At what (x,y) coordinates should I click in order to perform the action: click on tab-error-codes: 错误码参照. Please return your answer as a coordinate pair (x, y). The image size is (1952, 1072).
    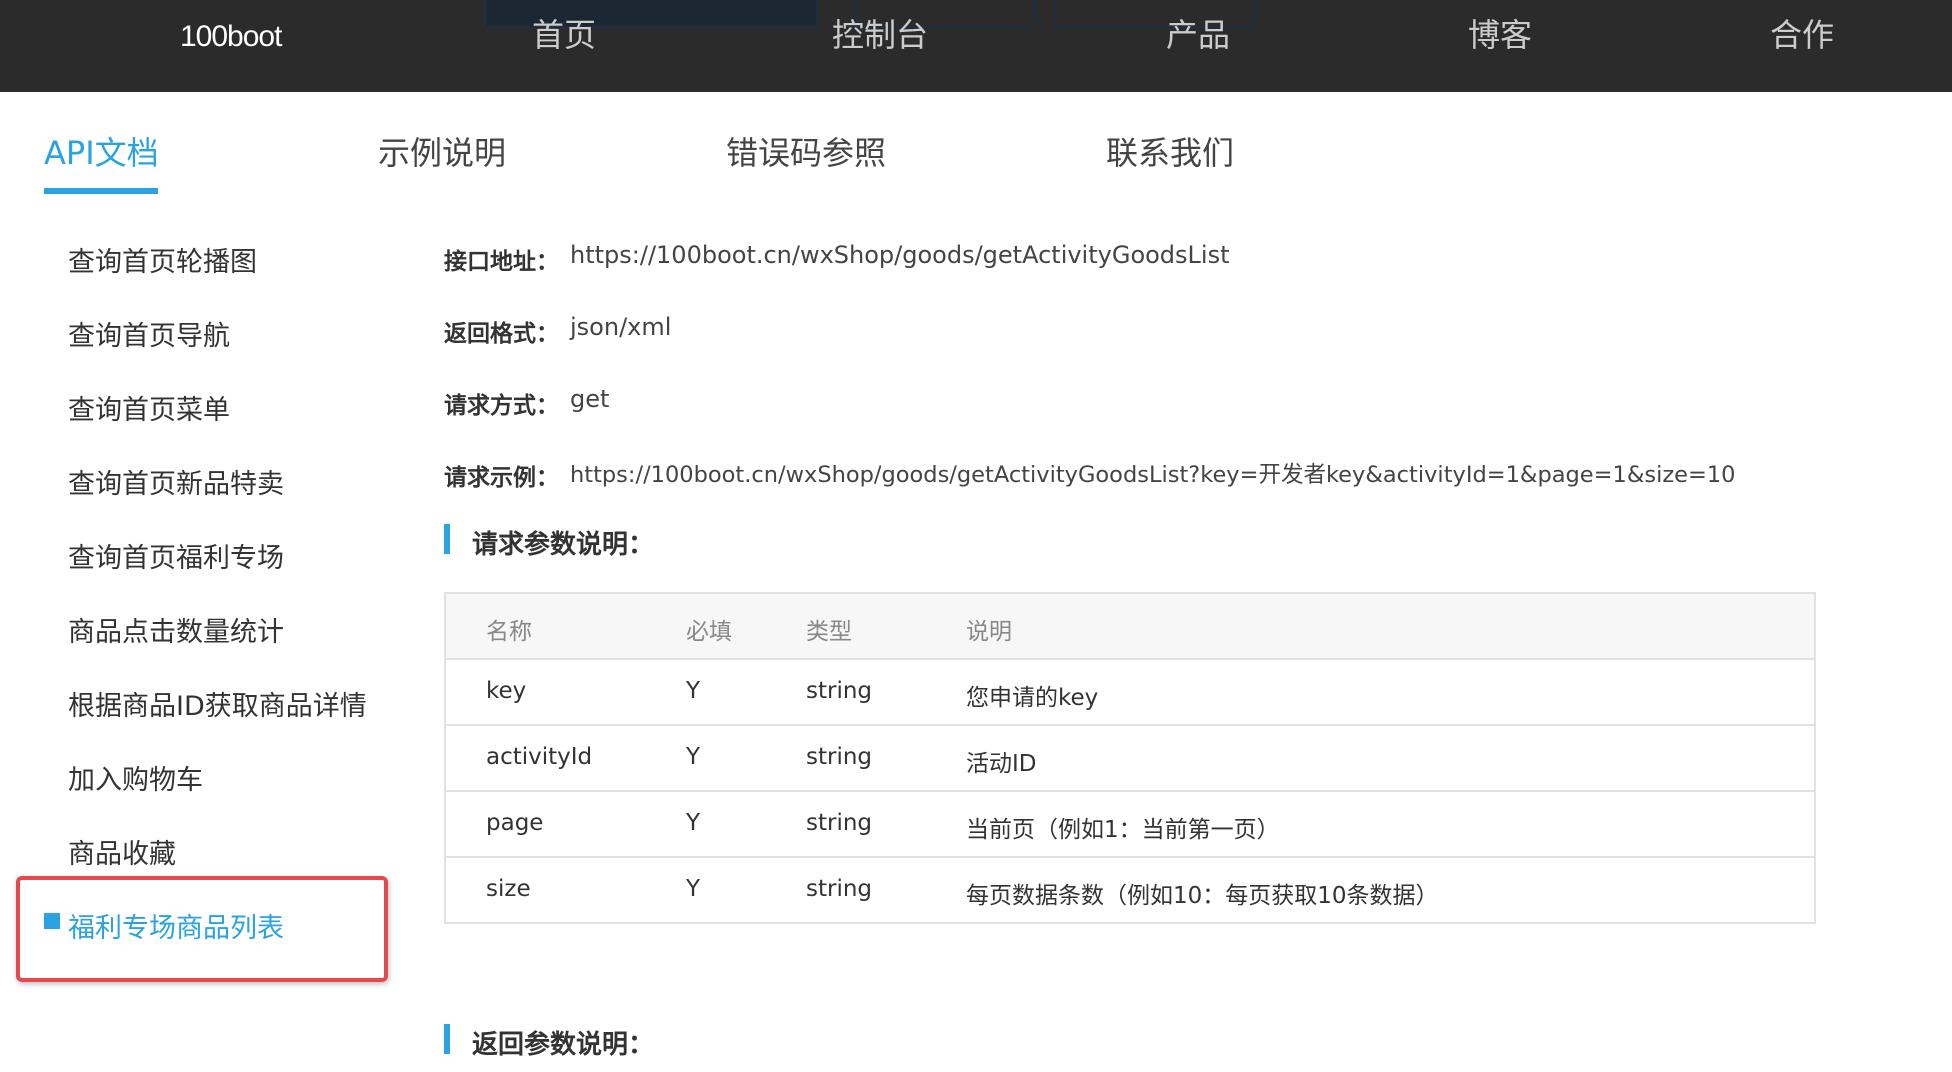
    Looking at the image, I should click on (806, 151).